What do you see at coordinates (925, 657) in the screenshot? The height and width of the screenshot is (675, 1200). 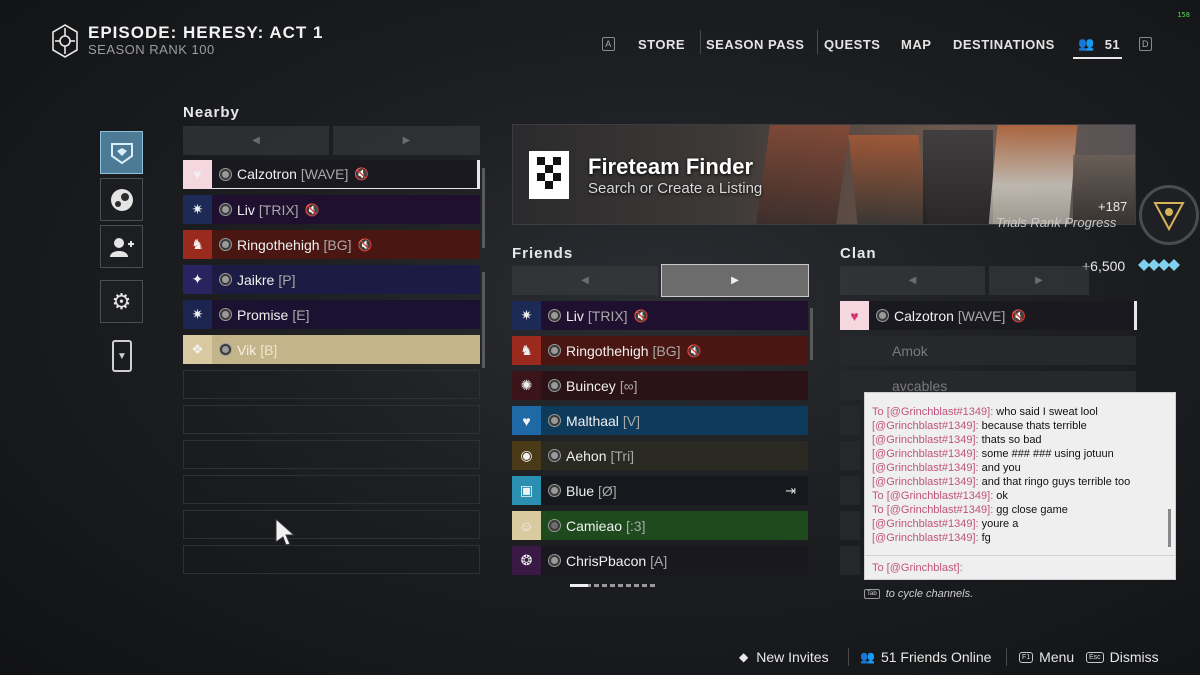 I see `friends-online-button: 👥 51 Friends Online` at bounding box center [925, 657].